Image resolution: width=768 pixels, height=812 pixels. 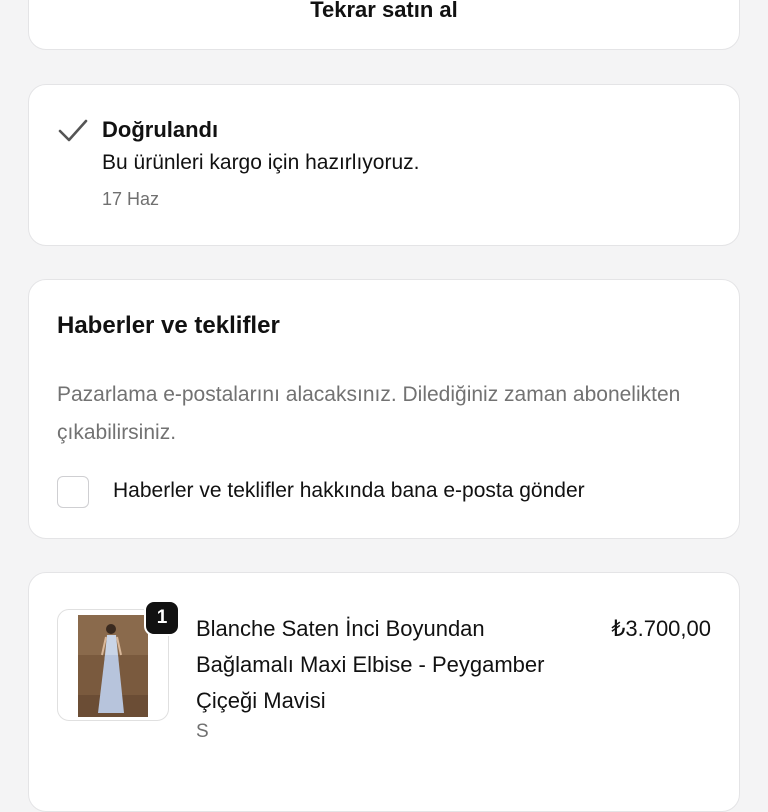 What do you see at coordinates (113, 666) in the screenshot?
I see `dress-photo-icon` at bounding box center [113, 666].